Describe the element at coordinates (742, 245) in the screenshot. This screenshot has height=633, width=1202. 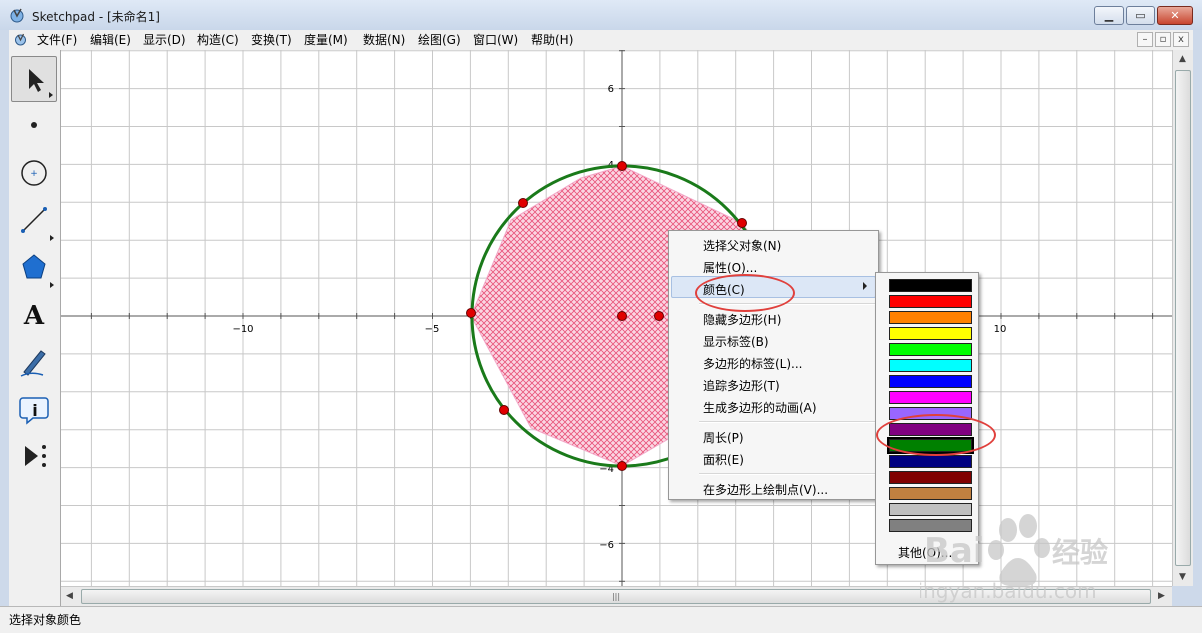
I see `menu-item-select-parents: 选择父对象(N)` at that location.